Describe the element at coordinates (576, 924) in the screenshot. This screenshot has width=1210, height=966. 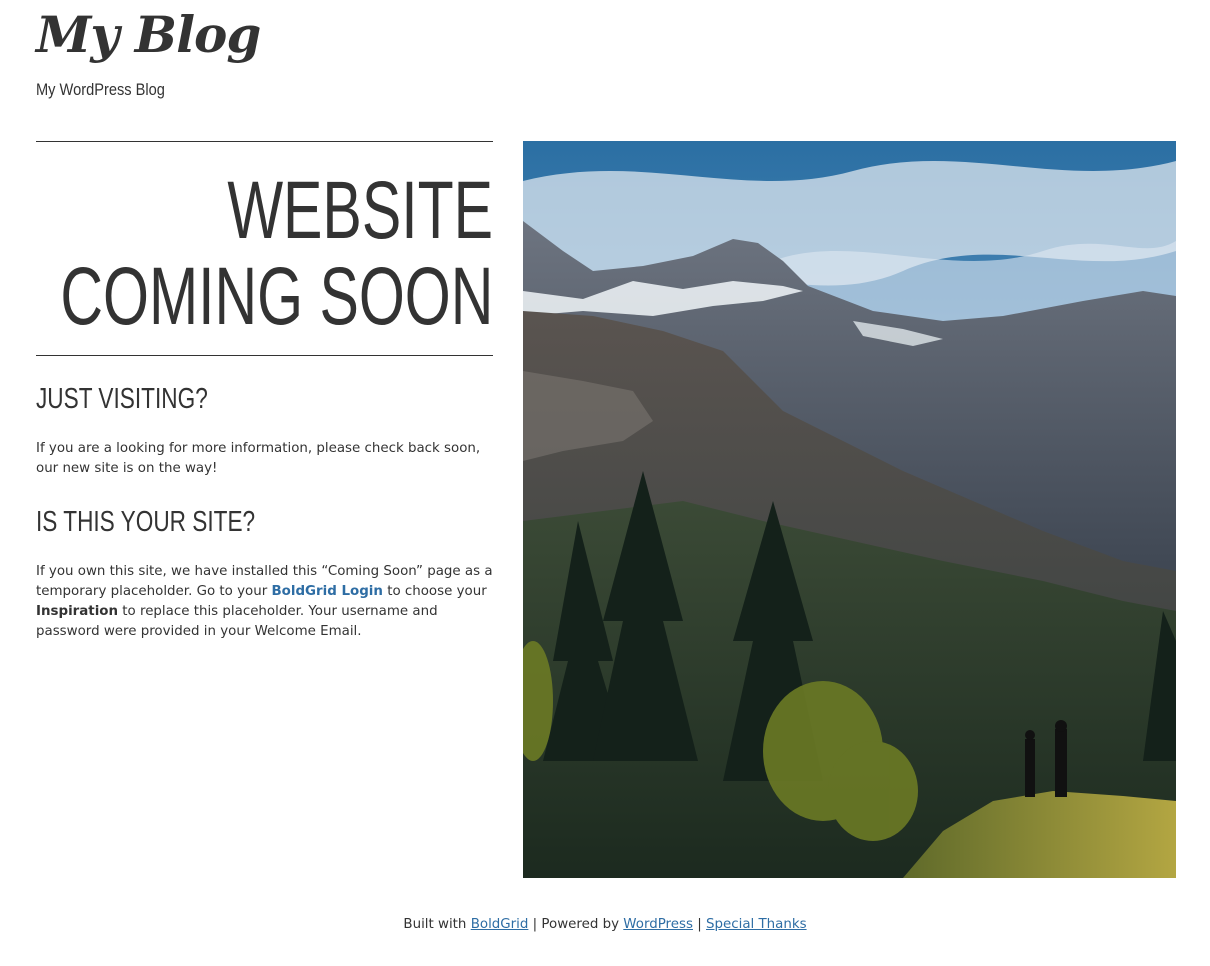
I see `footer-separator-1: | Powered by` at that location.